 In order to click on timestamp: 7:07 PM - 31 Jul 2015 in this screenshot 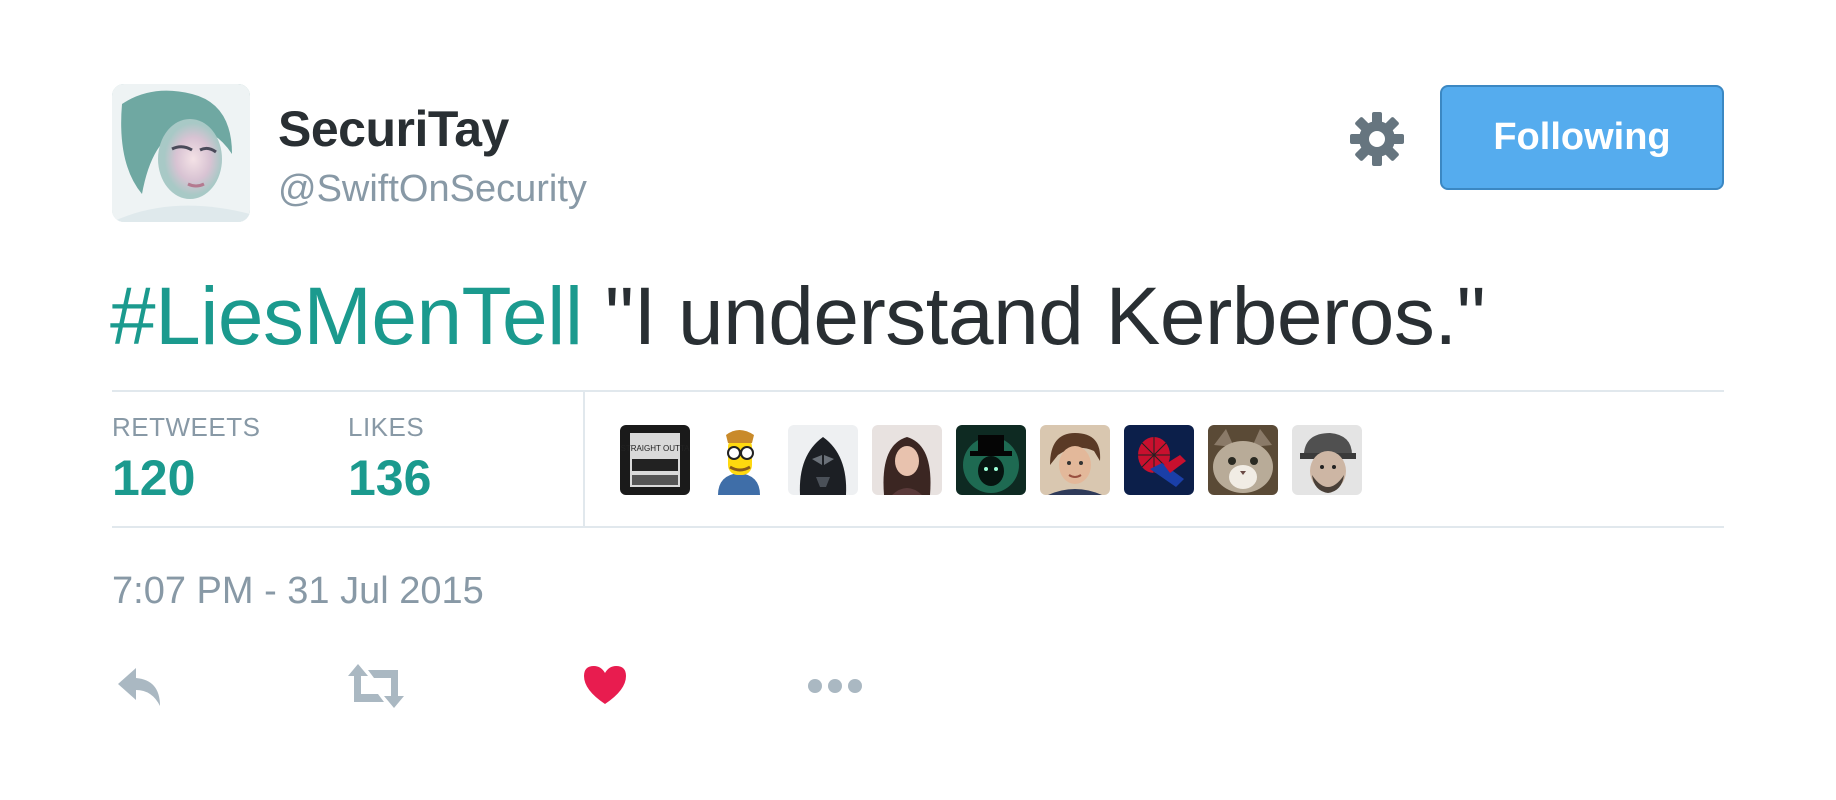, I will do `click(298, 591)`.